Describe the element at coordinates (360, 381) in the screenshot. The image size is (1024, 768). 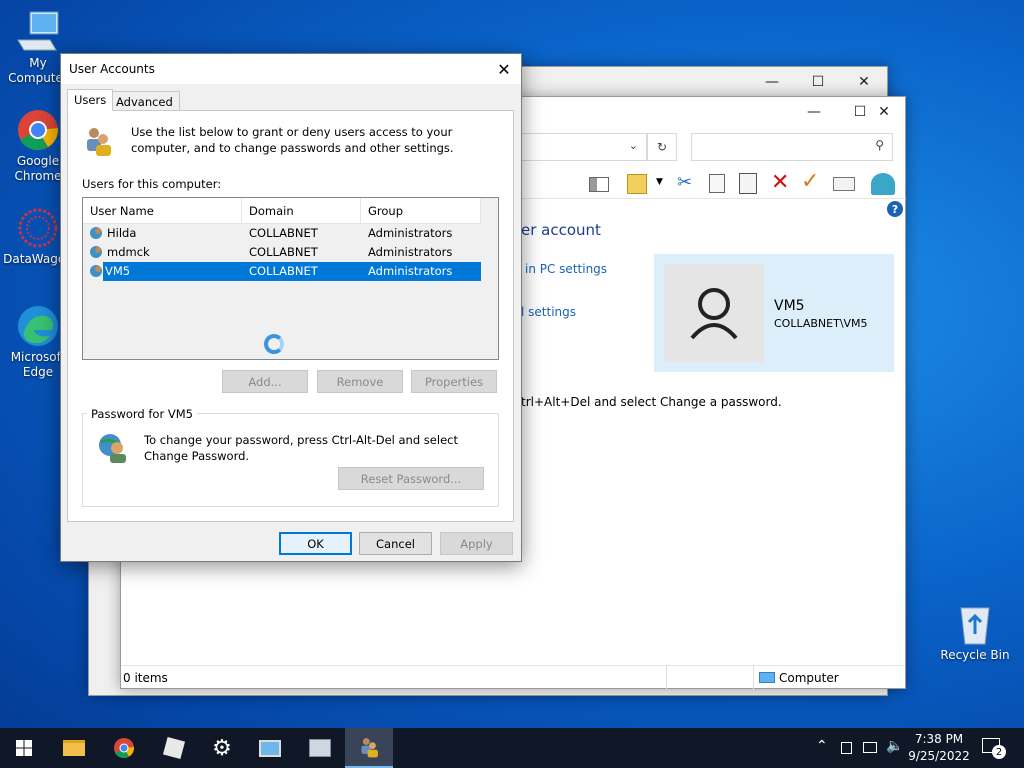
I see `remove-user-button: Remove` at that location.